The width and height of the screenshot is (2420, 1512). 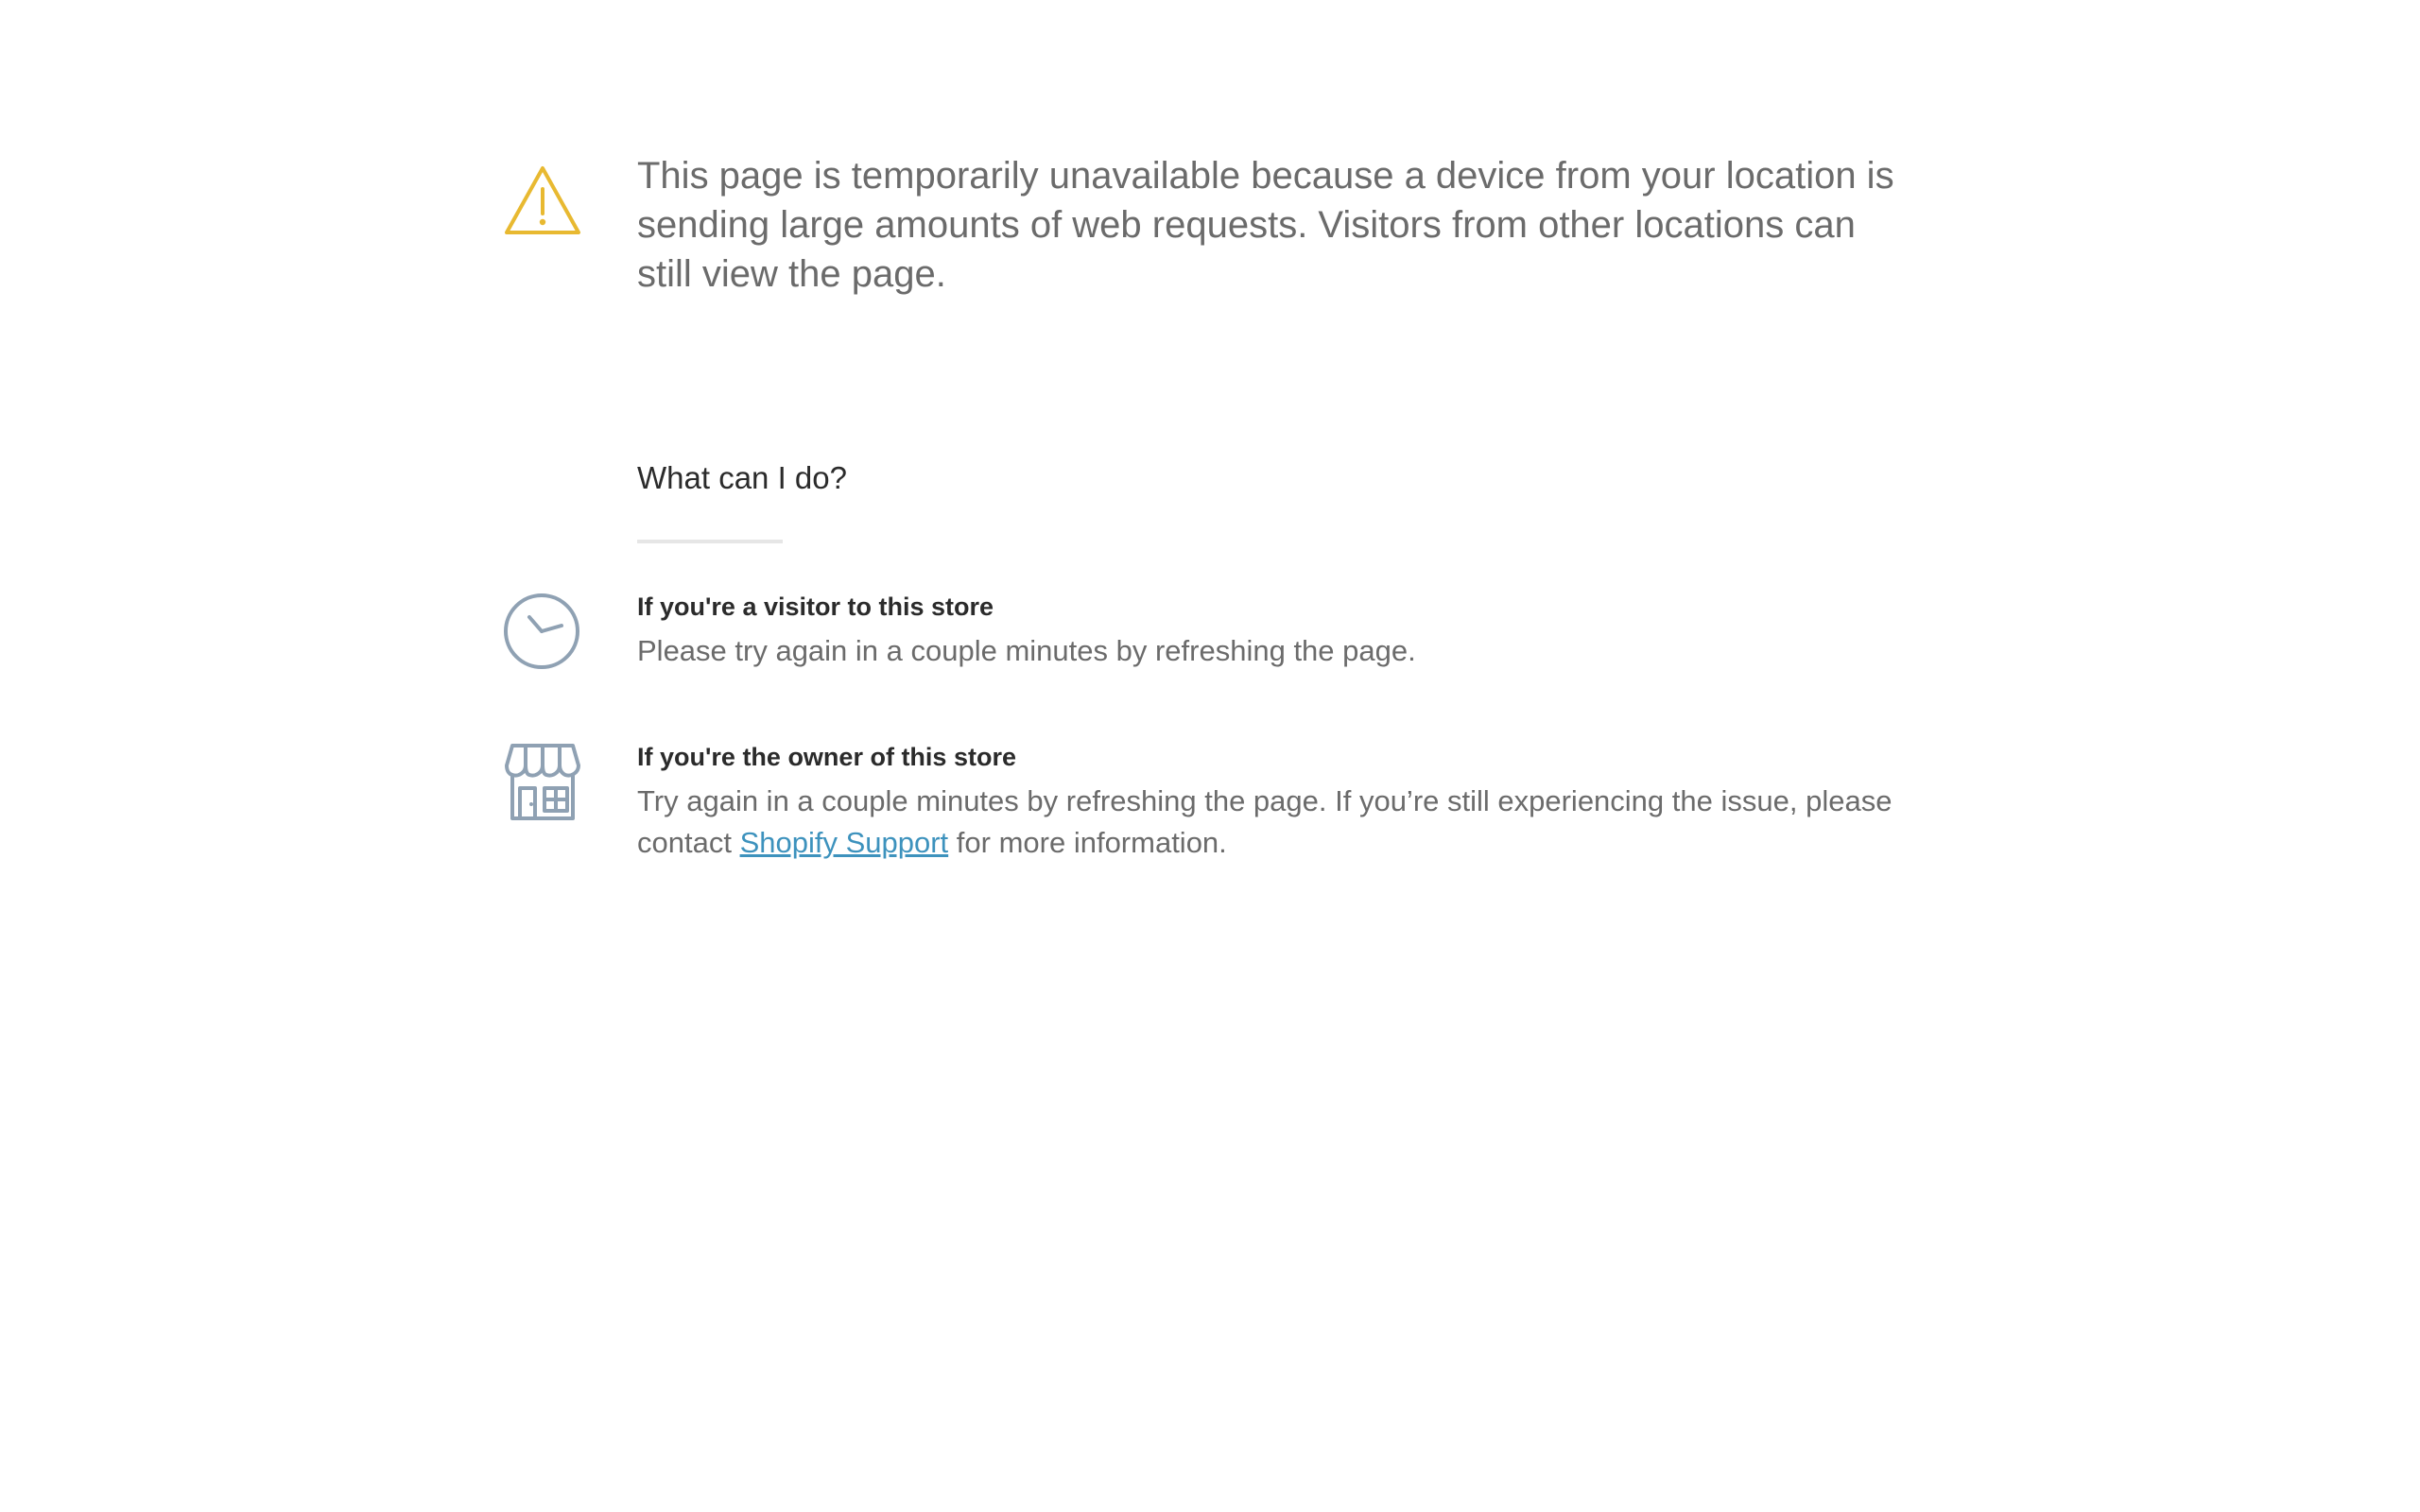 What do you see at coordinates (845, 842) in the screenshot?
I see `shopify-support-link: Shopify Support` at bounding box center [845, 842].